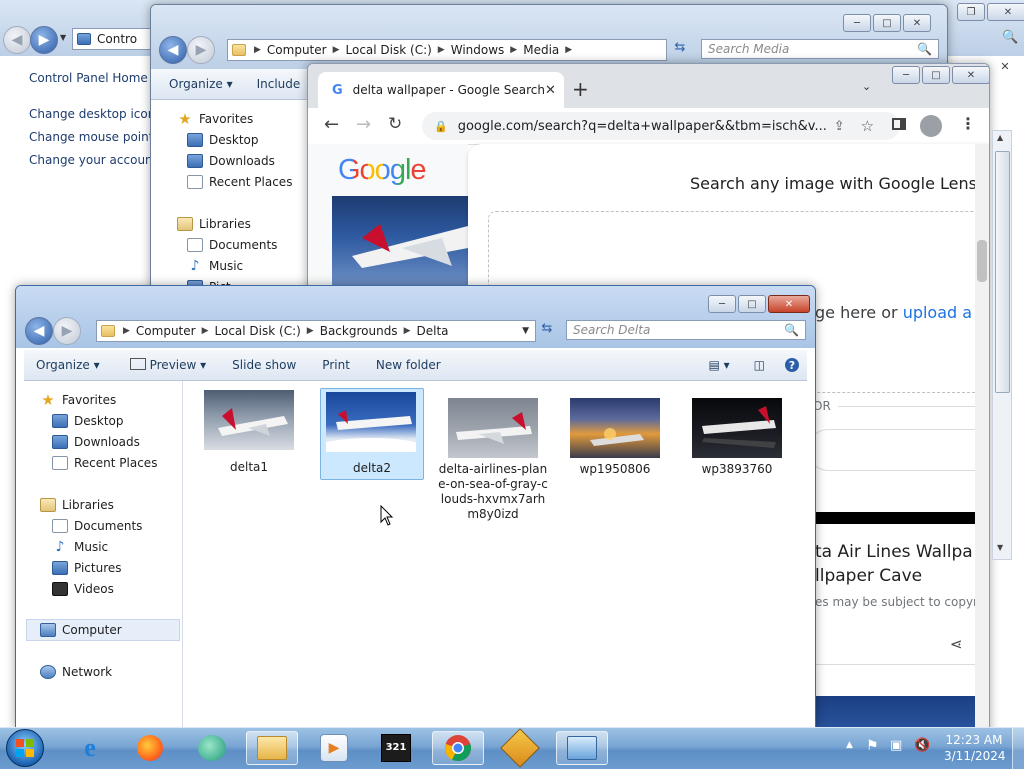 The width and height of the screenshot is (1024, 769). Describe the element at coordinates (279, 84) in the screenshot. I see `include-menu: Include` at that location.